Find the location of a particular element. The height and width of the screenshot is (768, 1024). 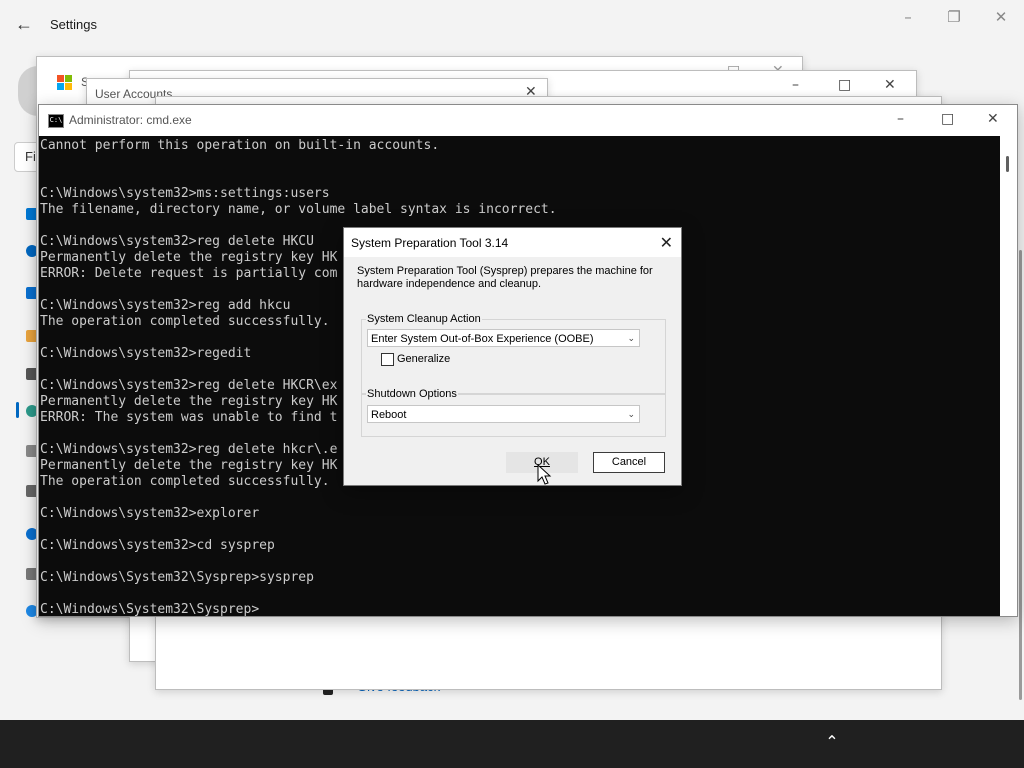

shutdown-options-label: Shutdown Options is located at coordinates (412, 394).